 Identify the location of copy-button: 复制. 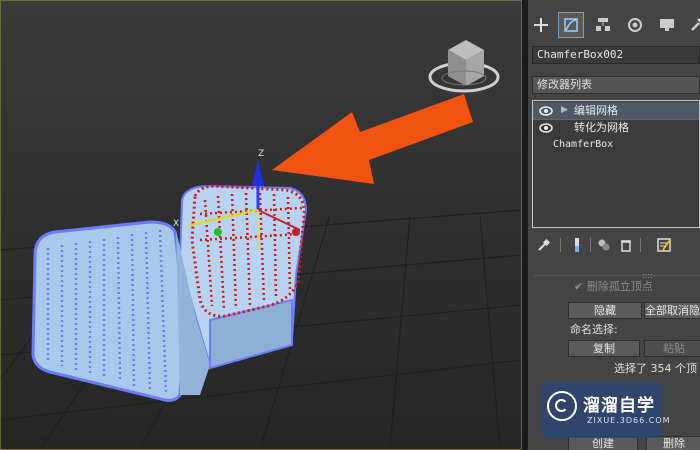
(604, 348).